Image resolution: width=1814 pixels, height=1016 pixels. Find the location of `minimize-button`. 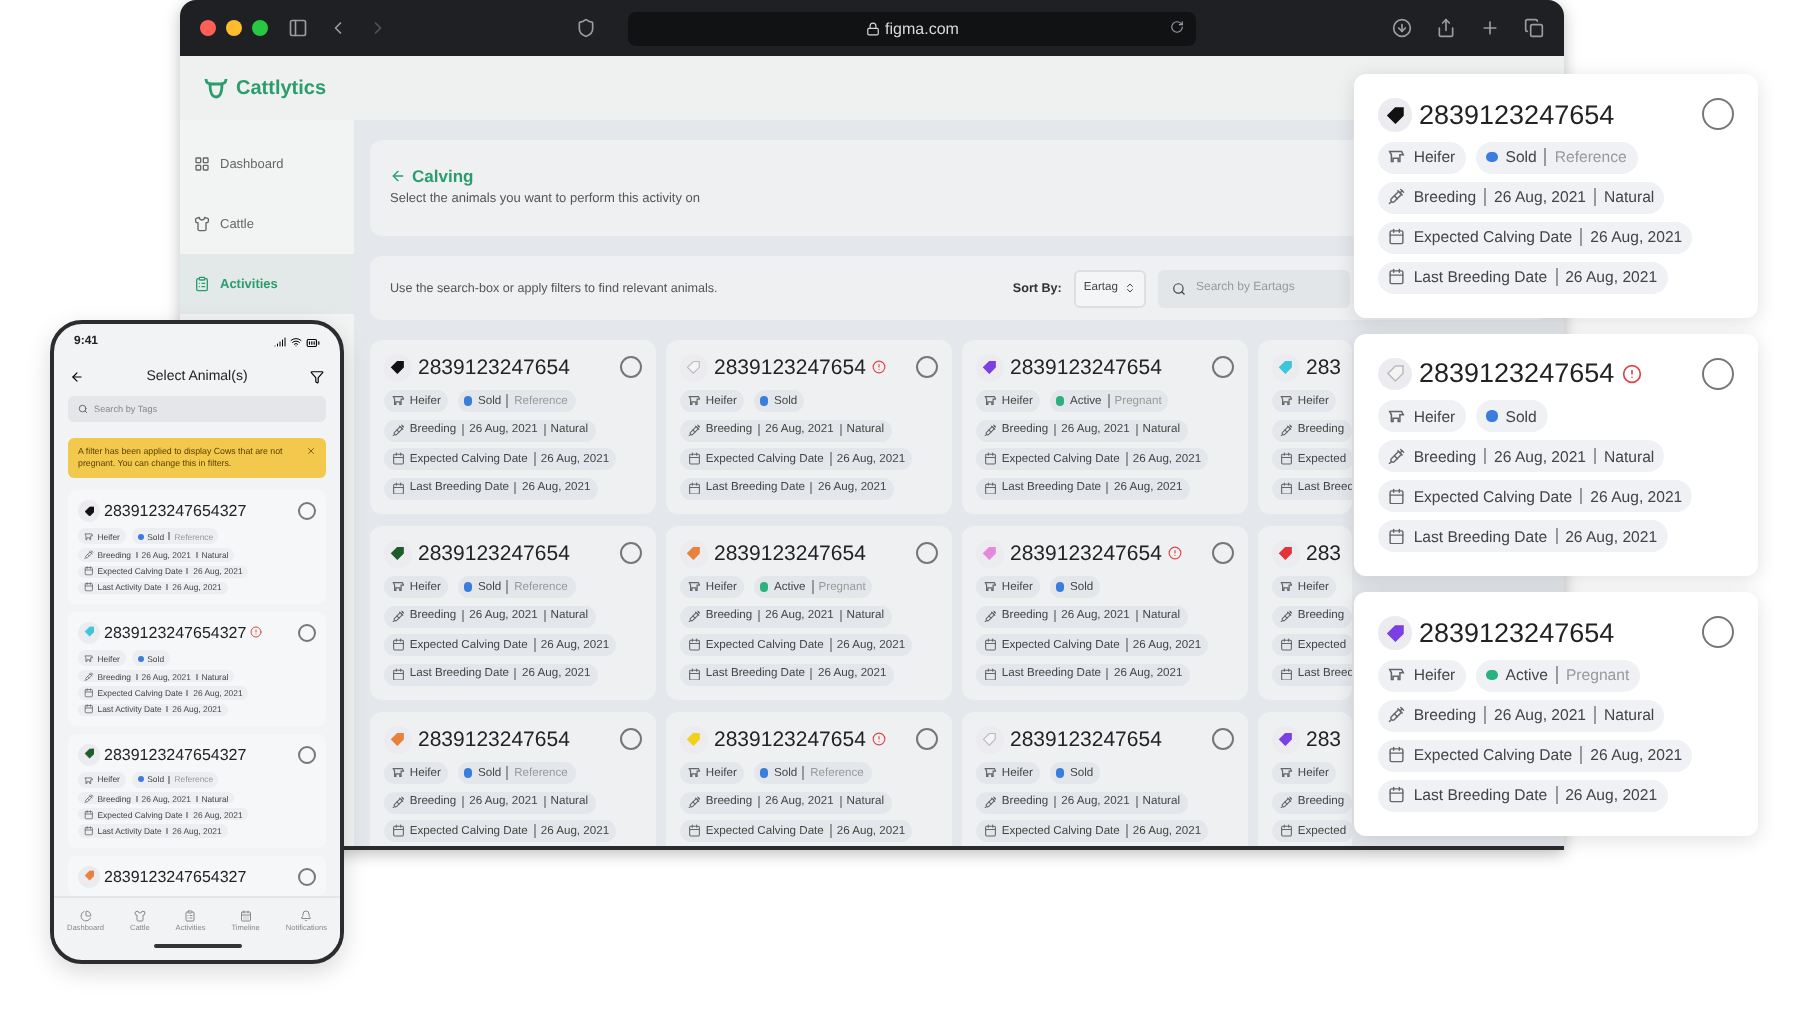

minimize-button is located at coordinates (234, 28).